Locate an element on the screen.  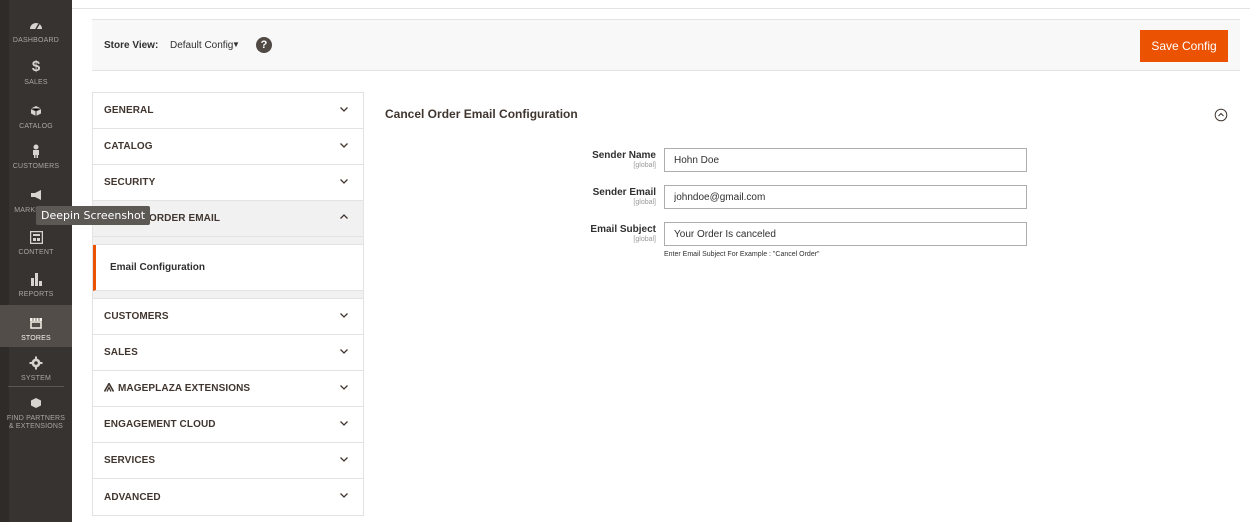
caret-down-icon: ▼ is located at coordinates (236, 44).